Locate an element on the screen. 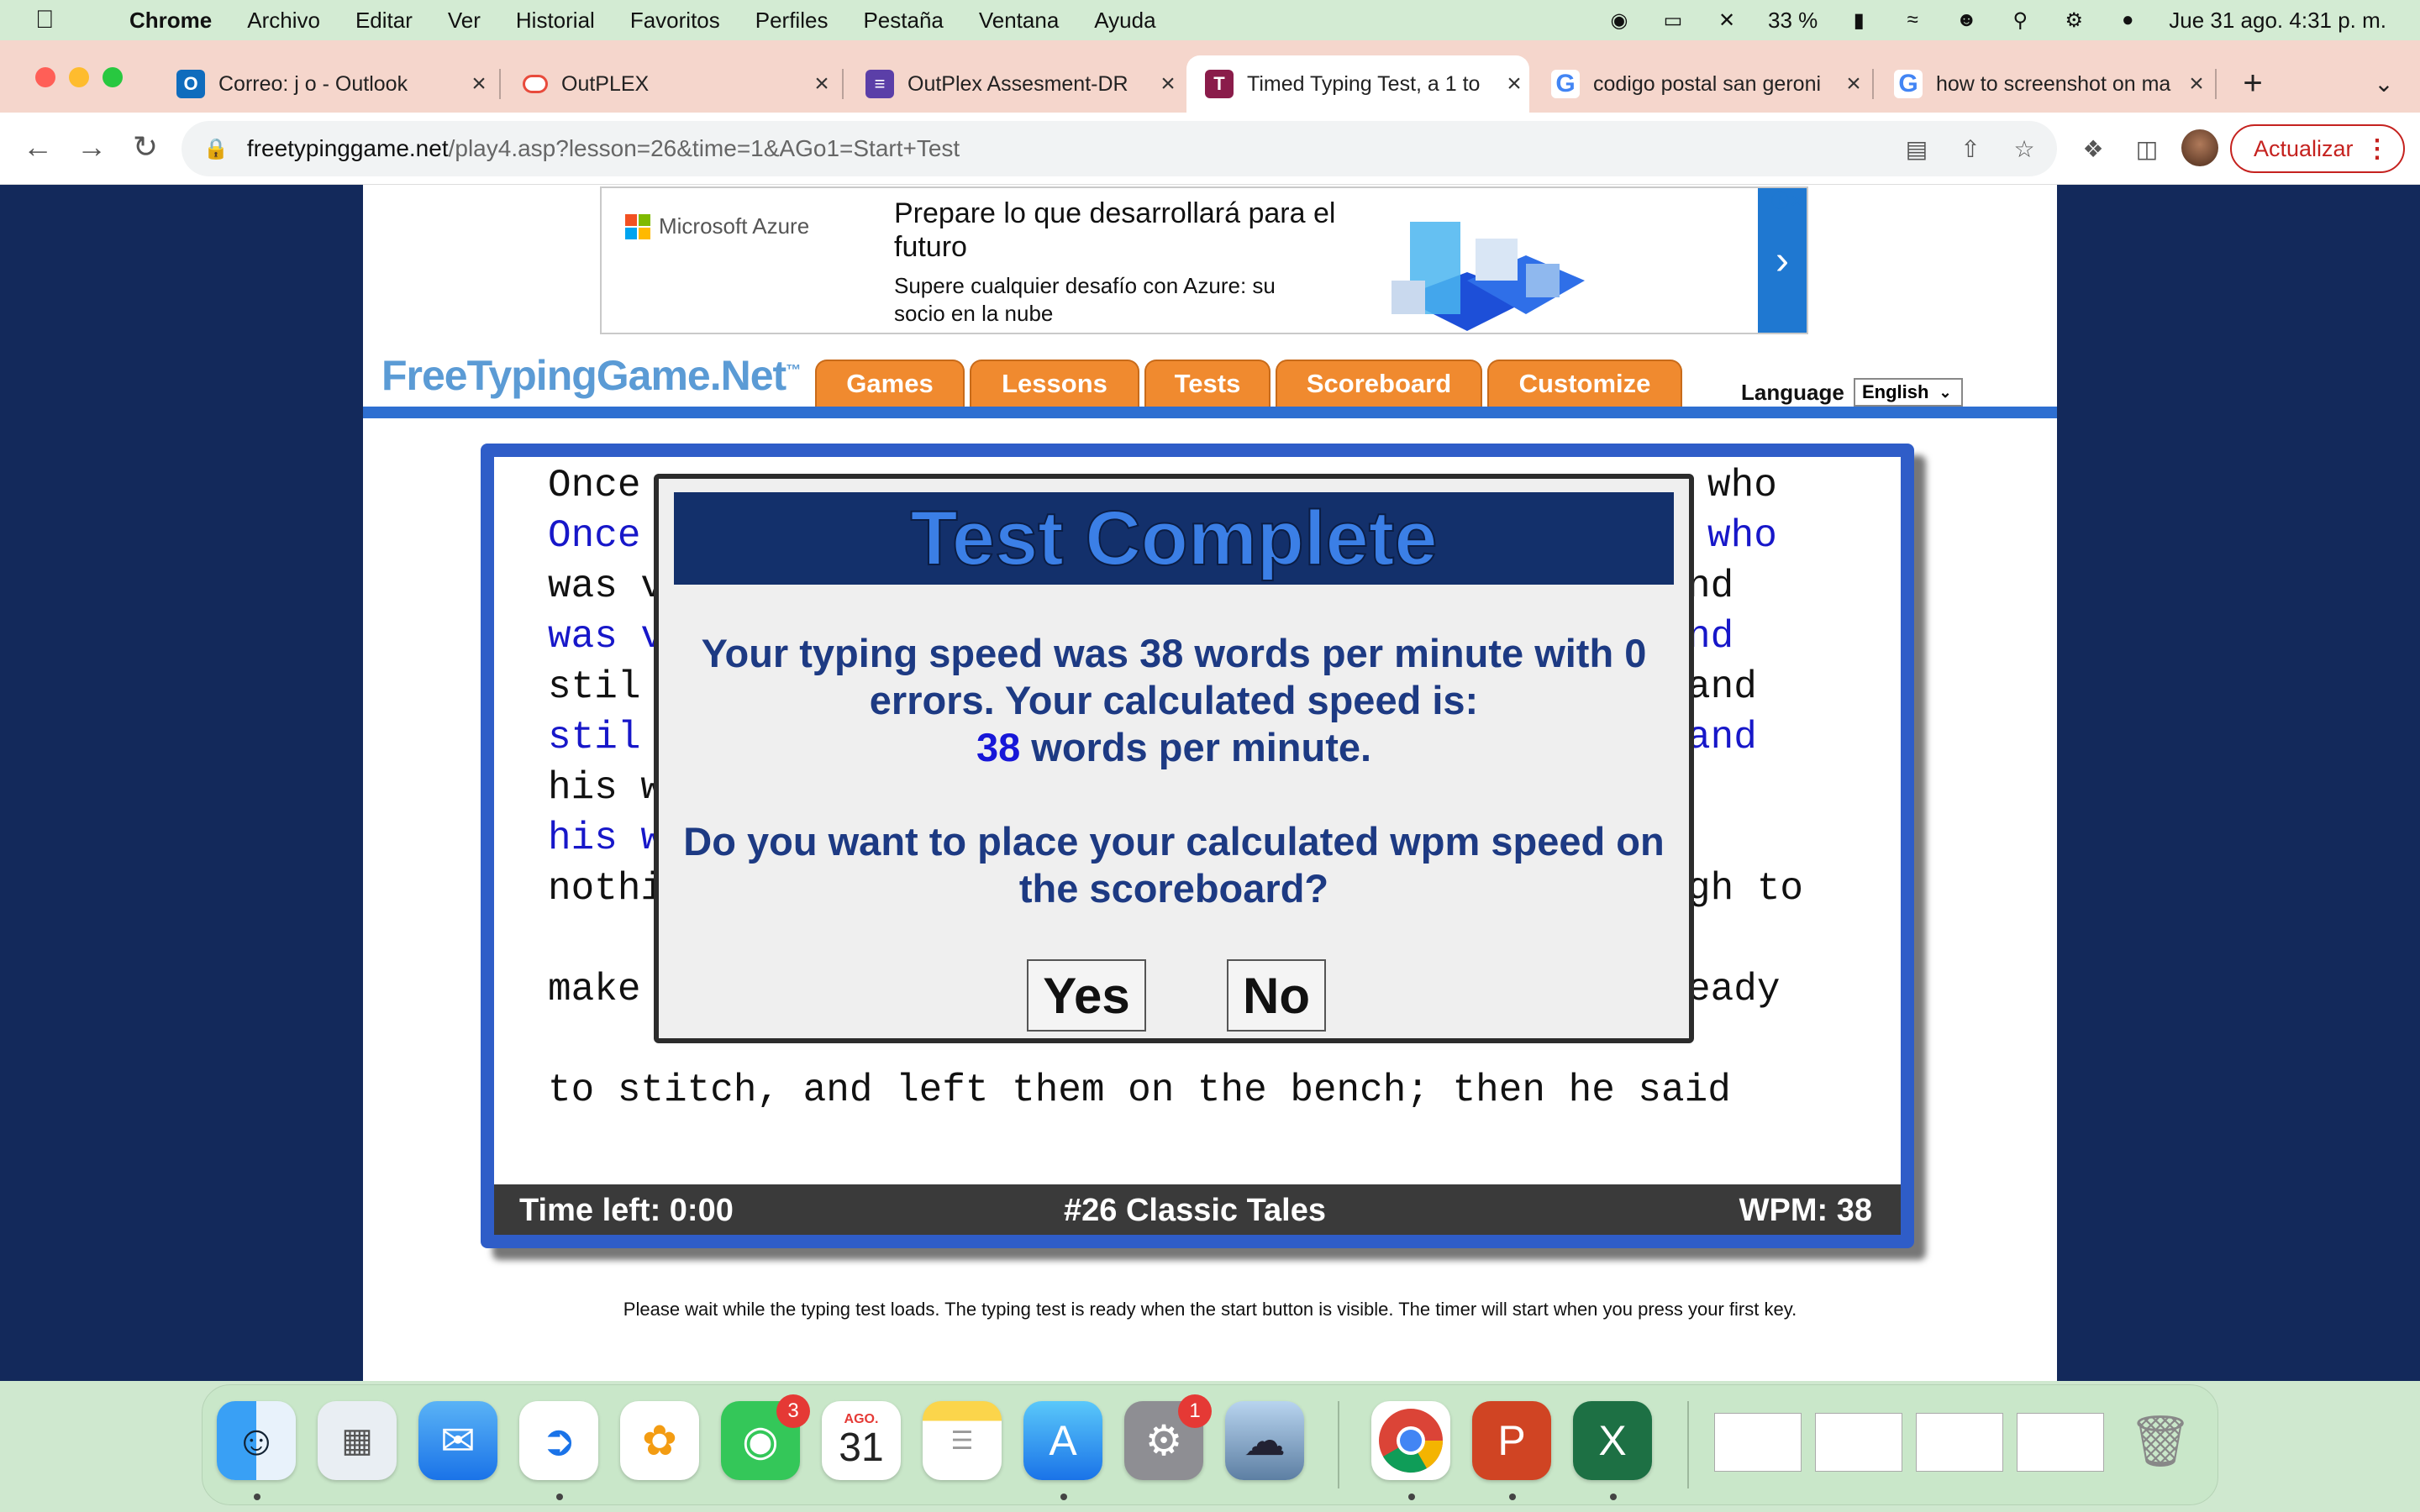  tab-outlook: O Correo: j o - Outlook × is located at coordinates (326, 84).